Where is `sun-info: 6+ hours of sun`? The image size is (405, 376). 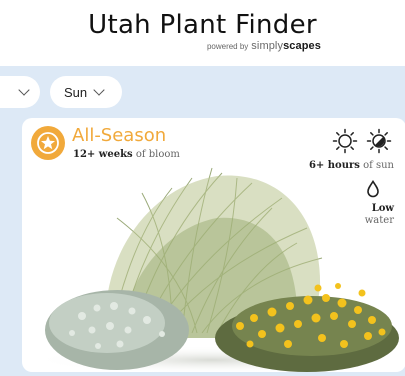 sun-info: 6+ hours of sun is located at coordinates (351, 165).